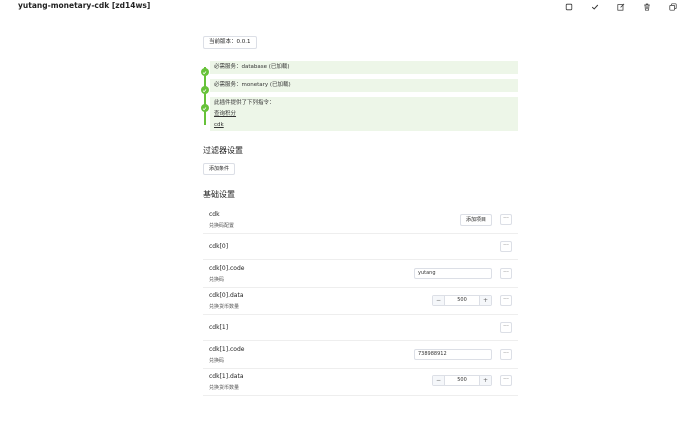 The image size is (690, 425). What do you see at coordinates (244, 103) in the screenshot?
I see `timeline-item-text: 此插件提供了下列指令：` at bounding box center [244, 103].